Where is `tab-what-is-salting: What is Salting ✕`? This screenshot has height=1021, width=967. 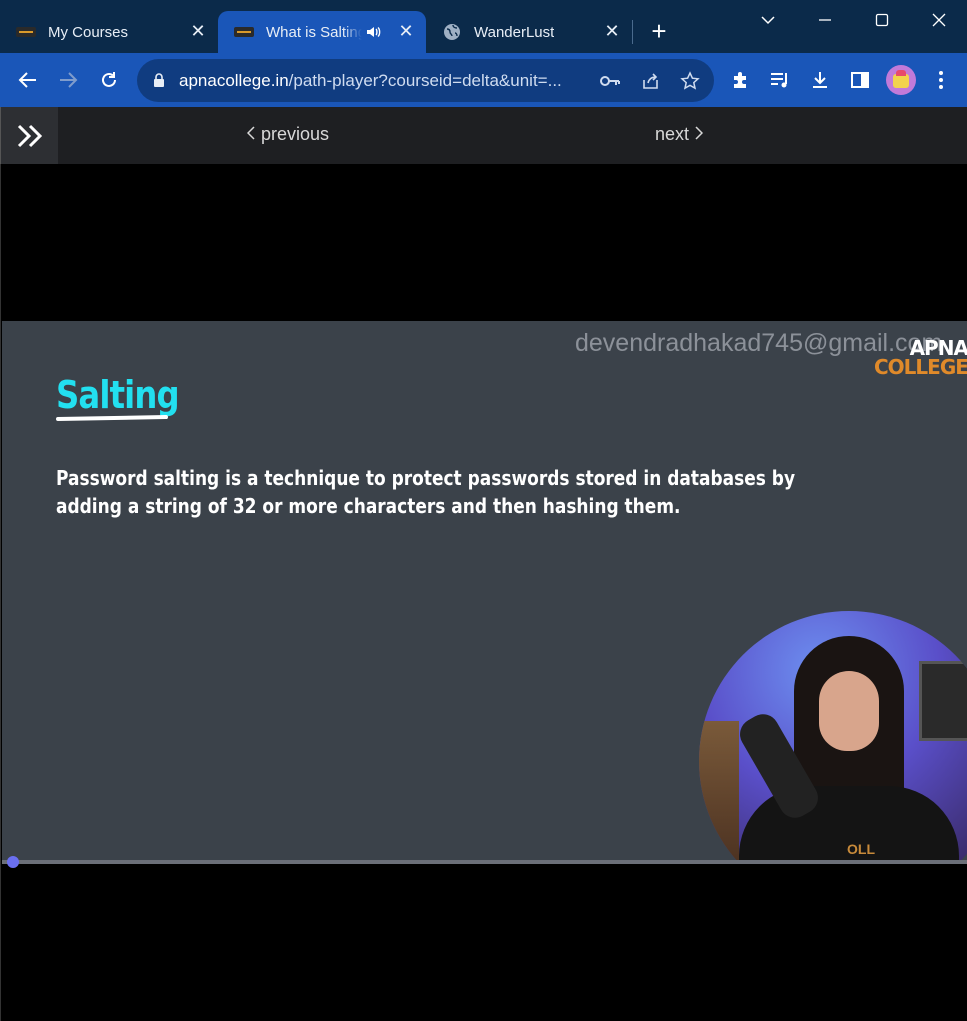
tab-what-is-salting: What is Salting ✕ is located at coordinates (322, 32).